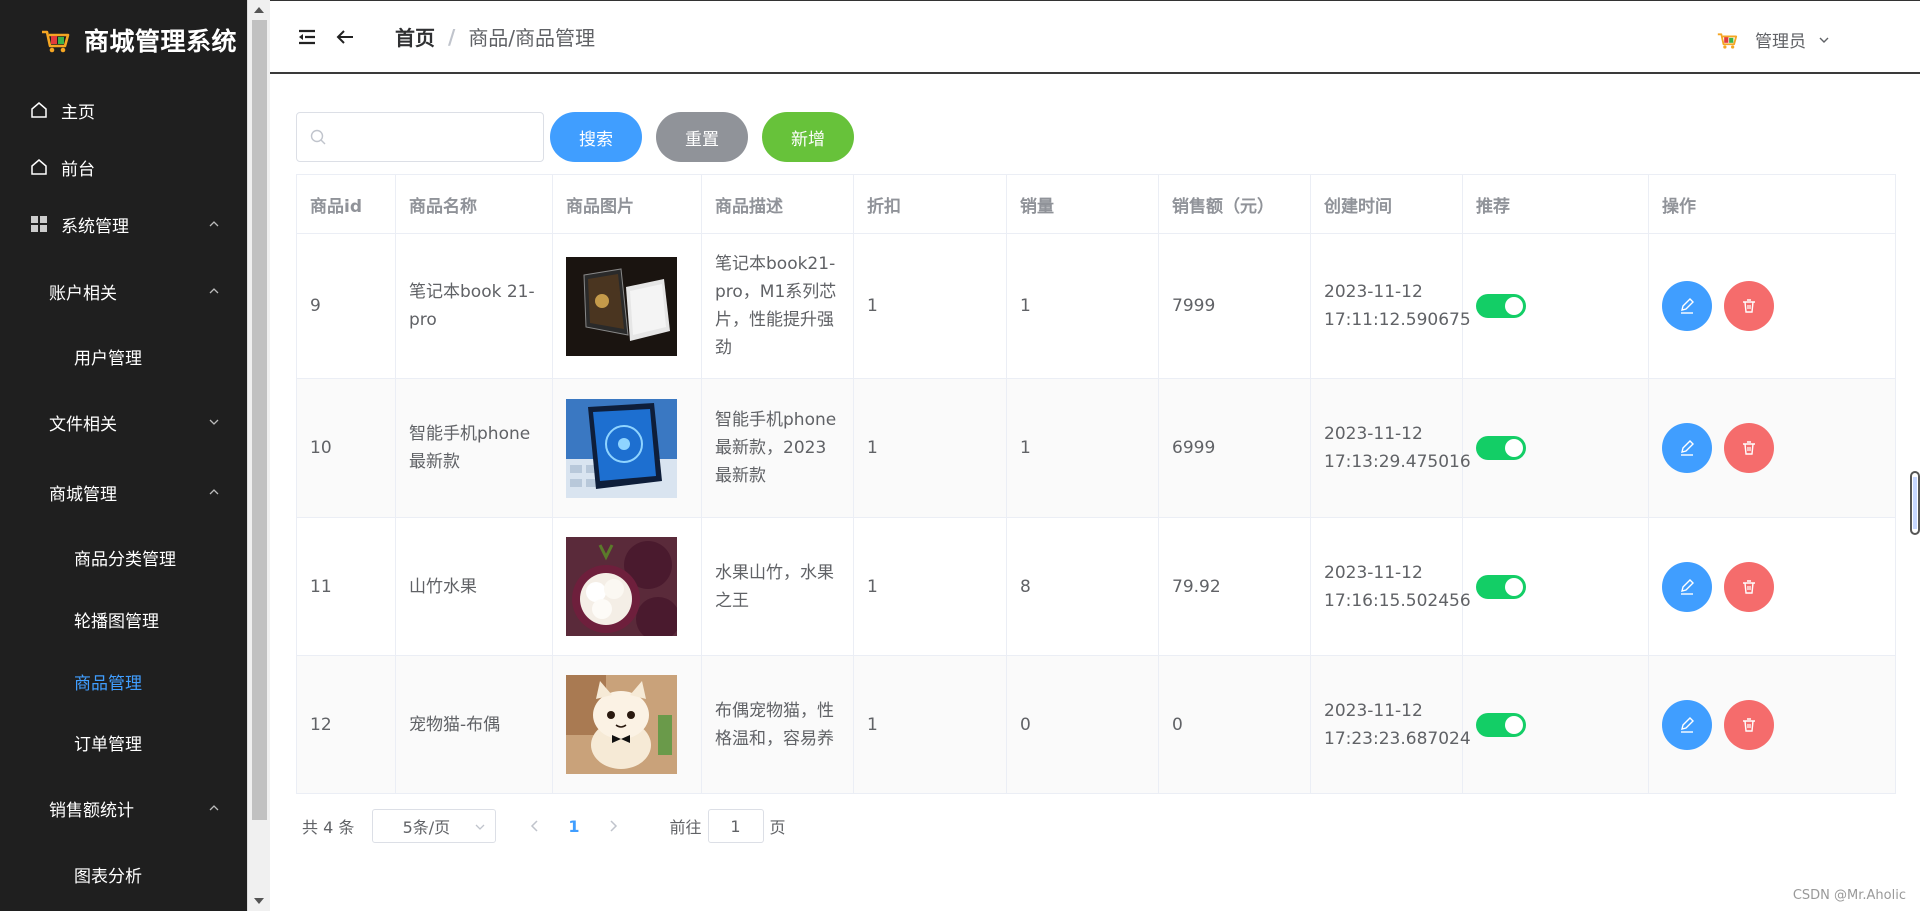 The height and width of the screenshot is (911, 1920). I want to click on column-header: 商品名称, so click(474, 204).